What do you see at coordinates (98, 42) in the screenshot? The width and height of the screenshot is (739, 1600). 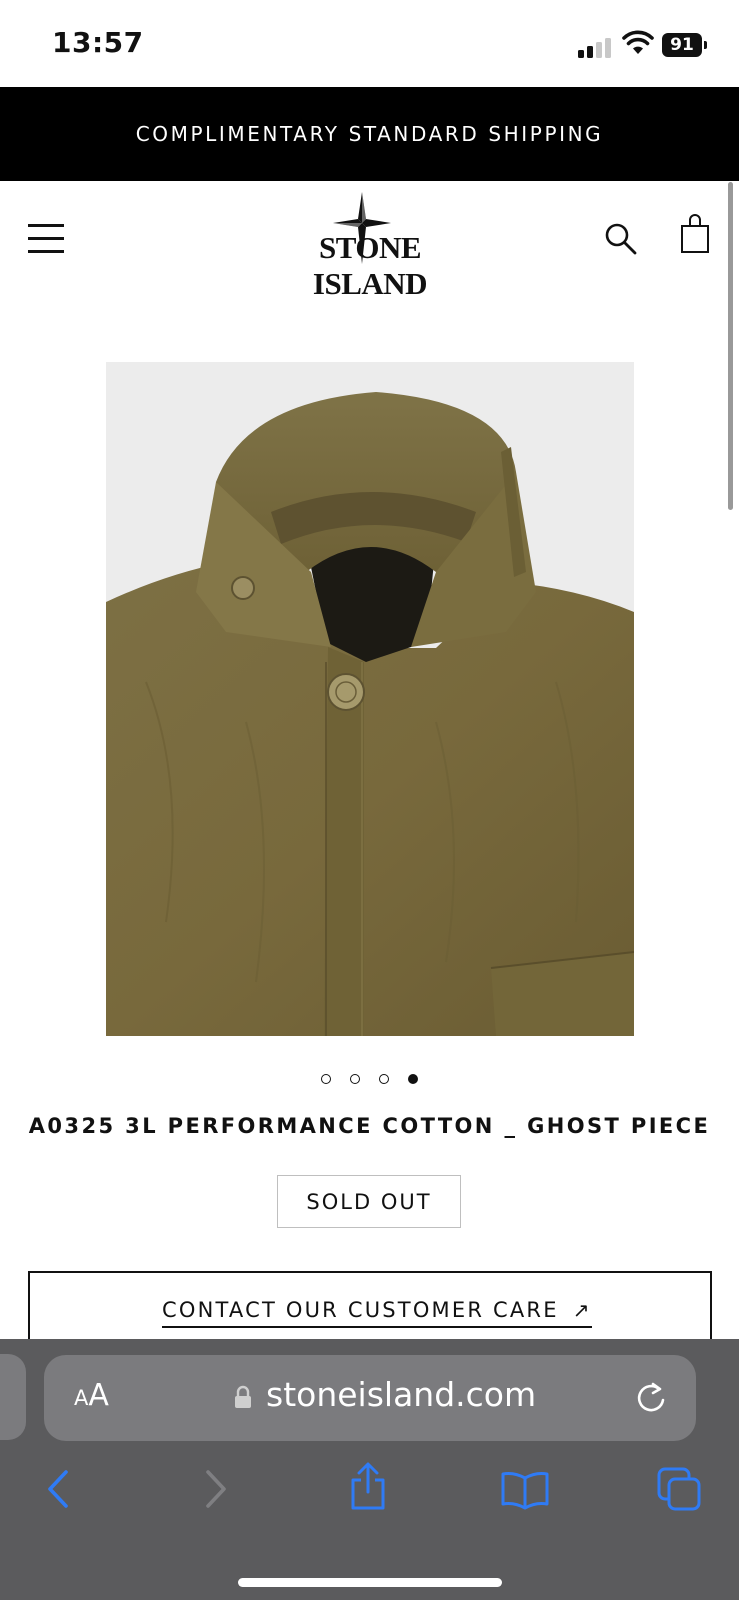 I see `status-time: 13:57` at bounding box center [98, 42].